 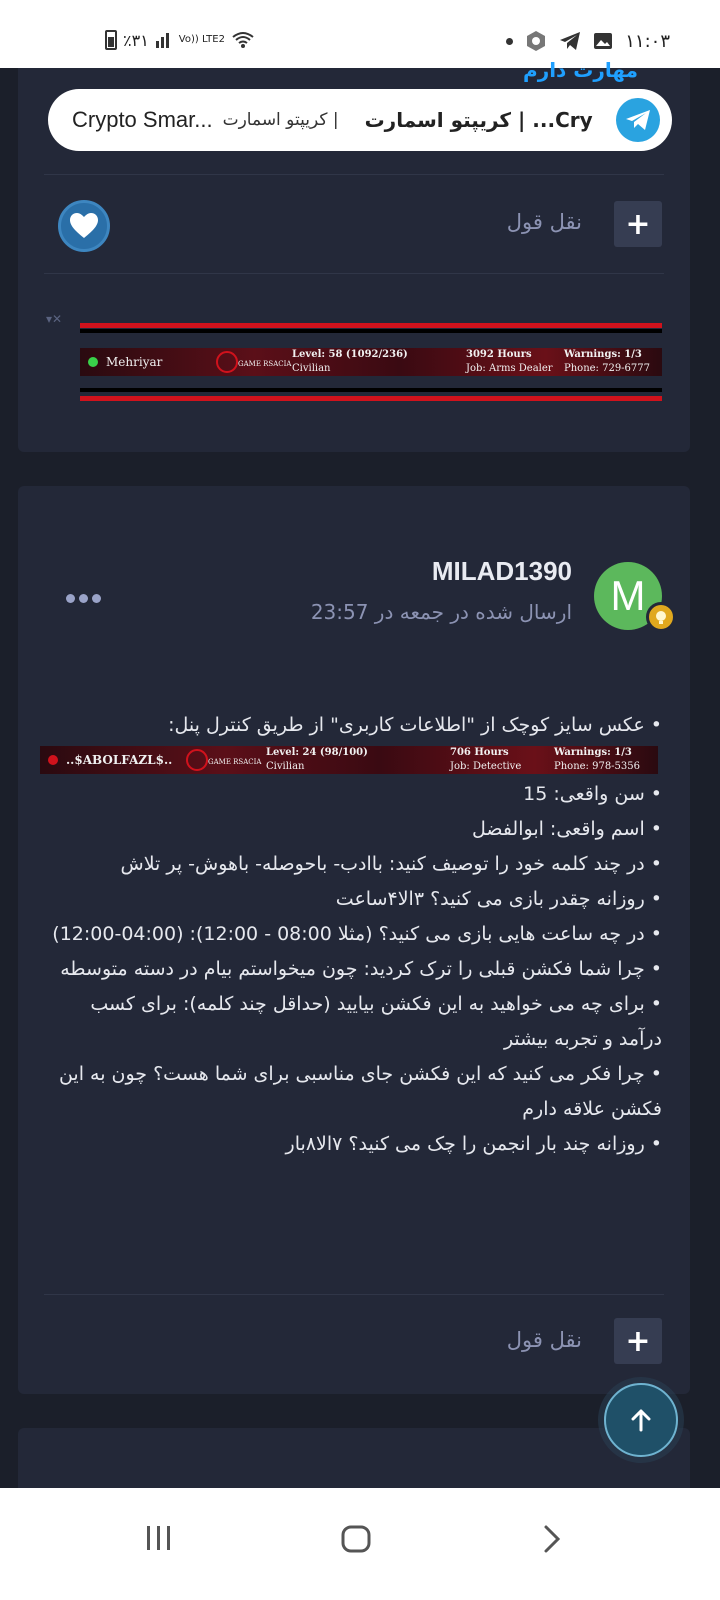 I want to click on home-icon, so click(x=356, y=1539).